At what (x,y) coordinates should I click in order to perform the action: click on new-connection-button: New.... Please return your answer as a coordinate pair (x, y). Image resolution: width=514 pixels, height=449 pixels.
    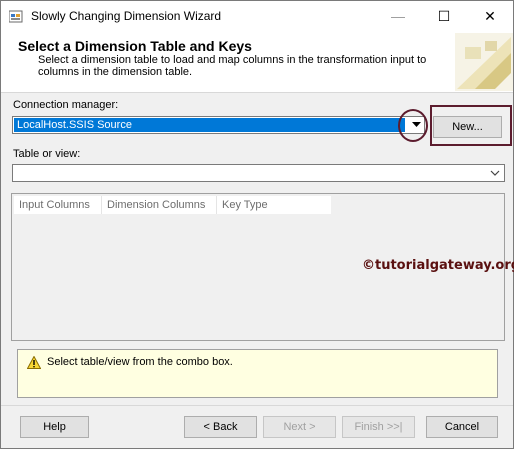
    Looking at the image, I should click on (467, 127).